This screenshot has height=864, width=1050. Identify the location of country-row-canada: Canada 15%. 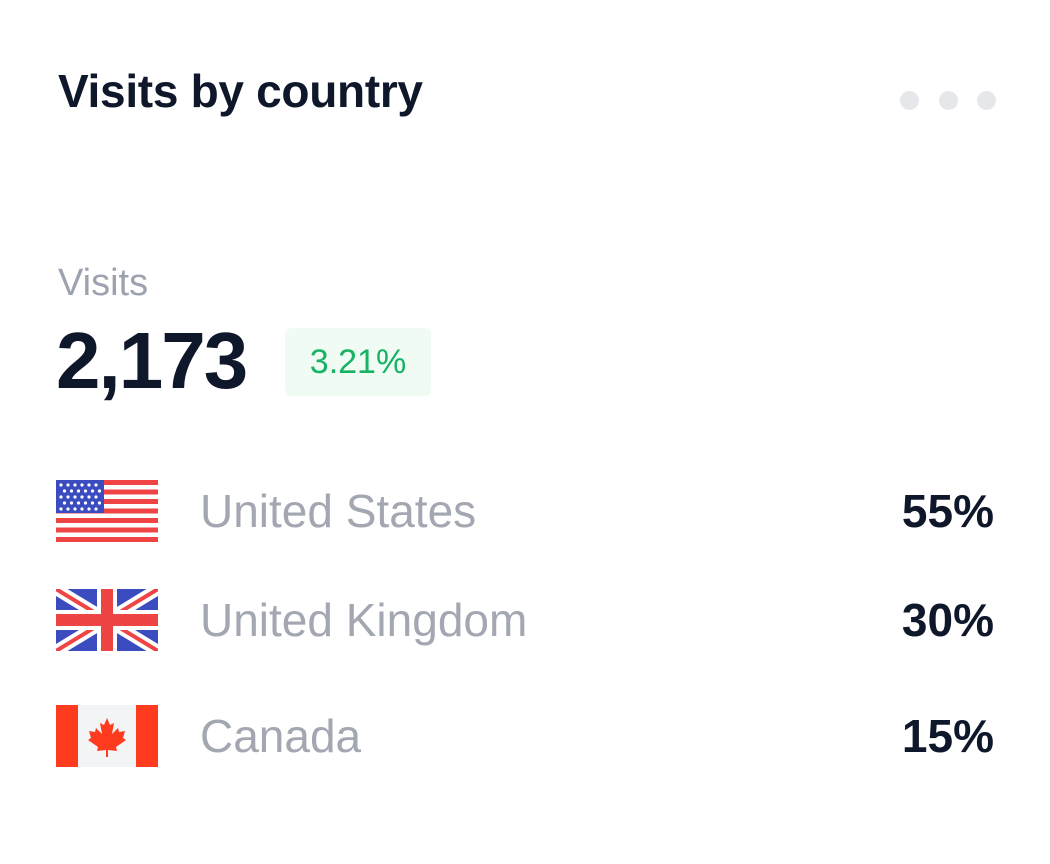
(525, 737).